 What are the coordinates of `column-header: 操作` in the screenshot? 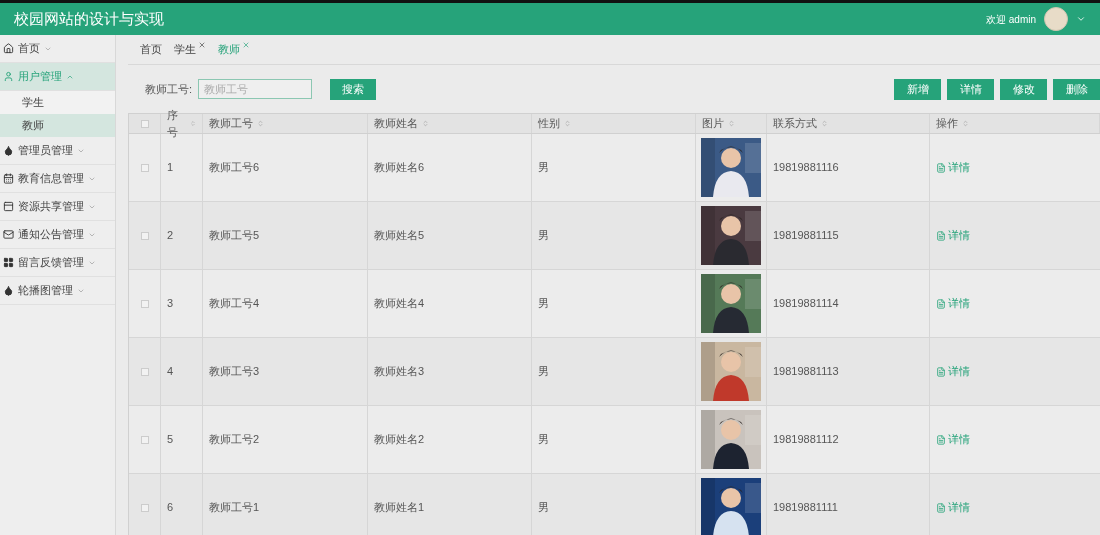 It's located at (947, 123).